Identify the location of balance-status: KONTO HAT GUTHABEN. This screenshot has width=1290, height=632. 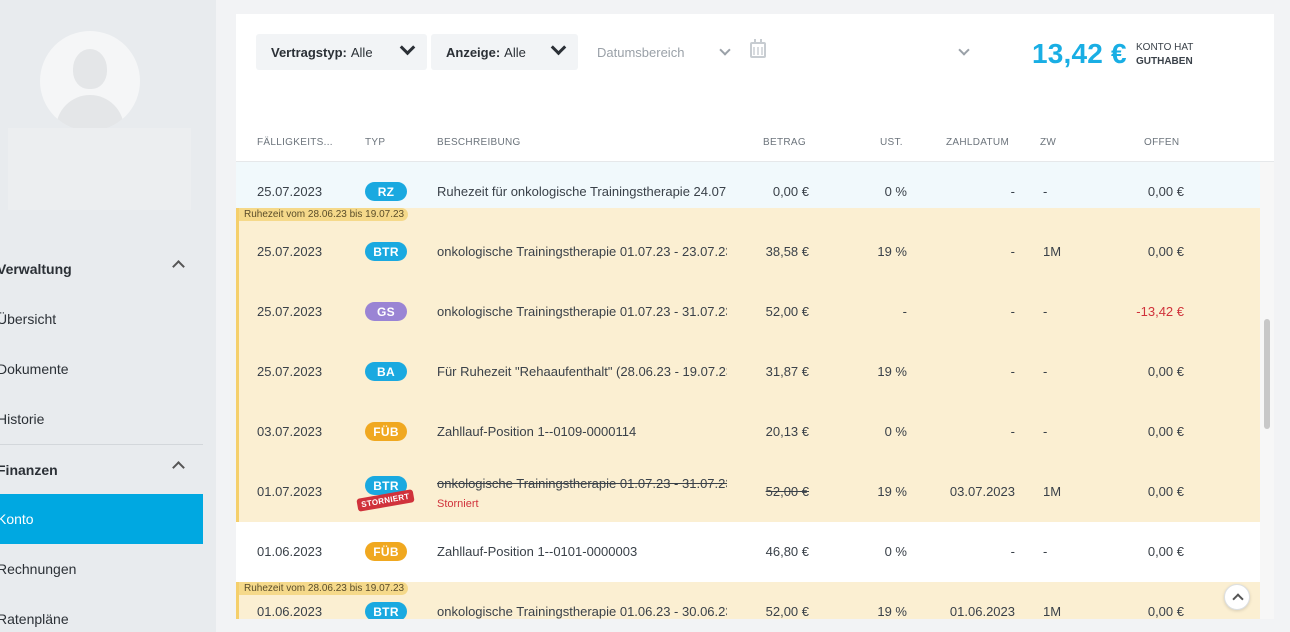
(1164, 55).